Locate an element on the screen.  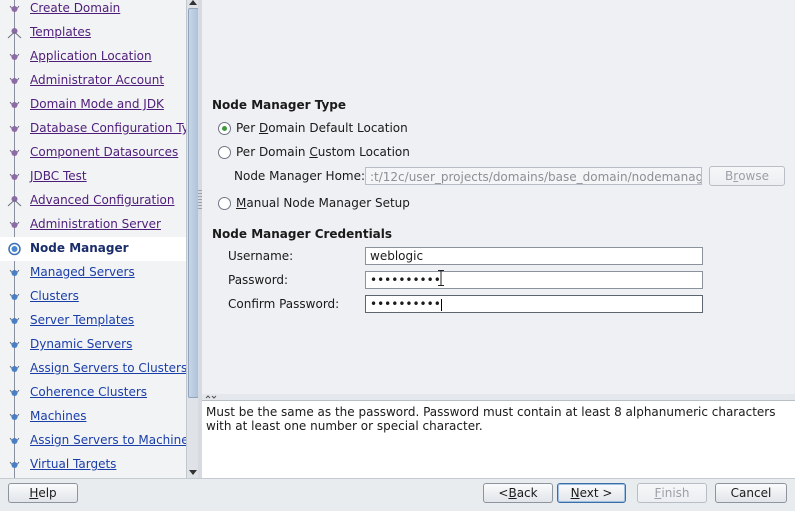
node-manager-type-title: Node Manager Type is located at coordinates (279, 105).